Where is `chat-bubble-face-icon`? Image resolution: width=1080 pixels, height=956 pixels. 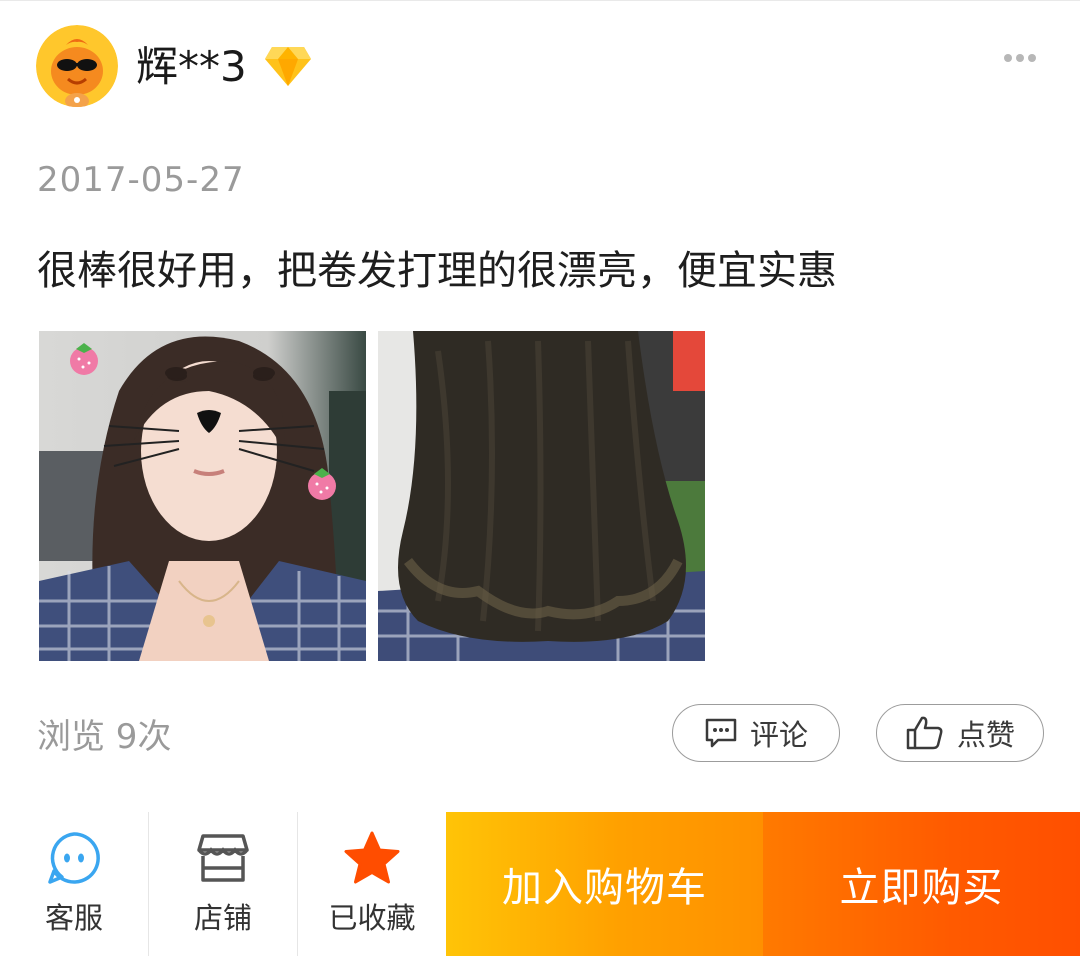 chat-bubble-face-icon is located at coordinates (74, 860).